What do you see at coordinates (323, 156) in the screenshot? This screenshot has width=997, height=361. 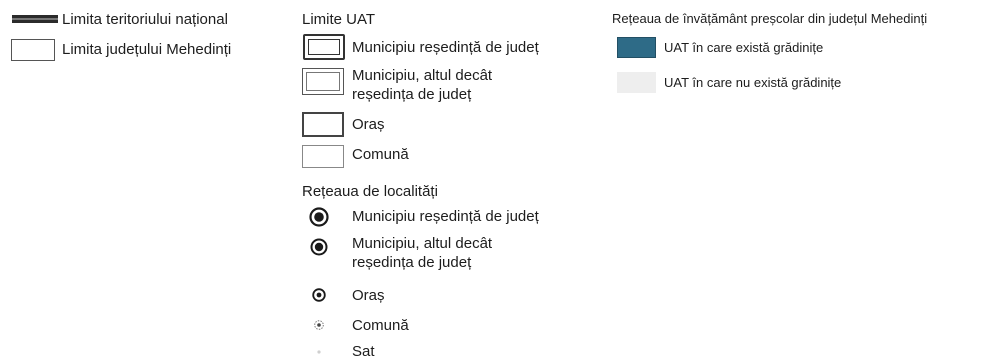 I see `comuna-limit-swatch` at bounding box center [323, 156].